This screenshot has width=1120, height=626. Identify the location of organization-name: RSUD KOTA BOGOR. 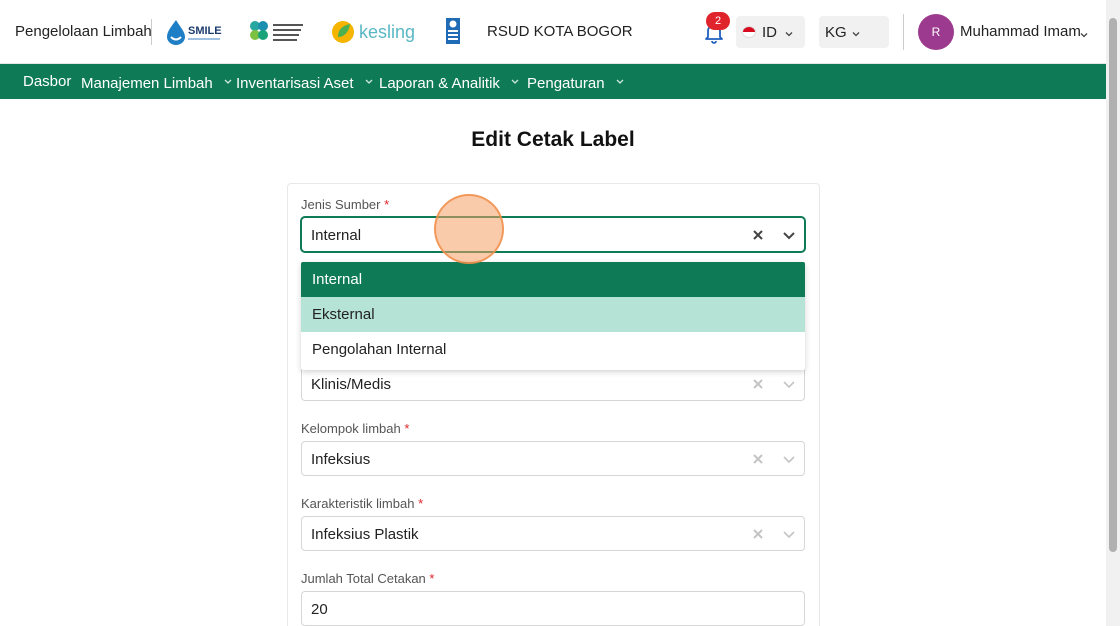
(560, 31).